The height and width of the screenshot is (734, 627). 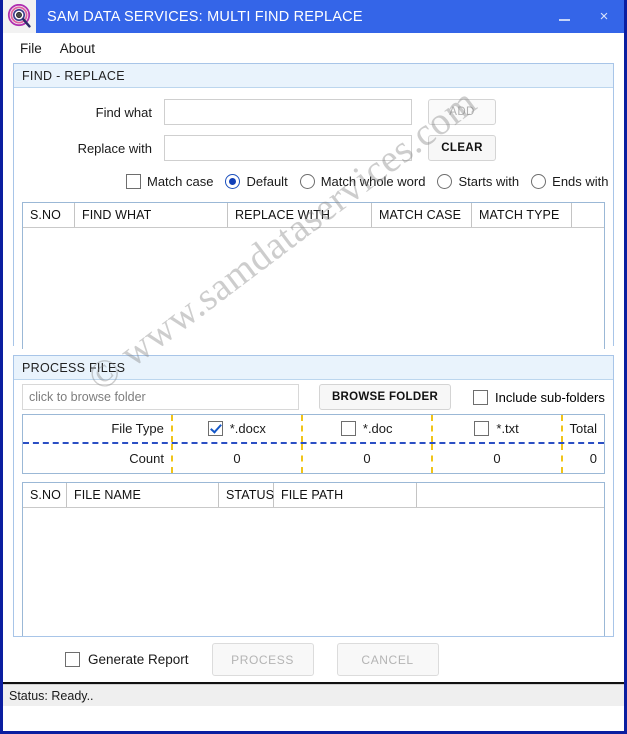 What do you see at coordinates (480, 397) in the screenshot?
I see `include-subfolders-checkbox` at bounding box center [480, 397].